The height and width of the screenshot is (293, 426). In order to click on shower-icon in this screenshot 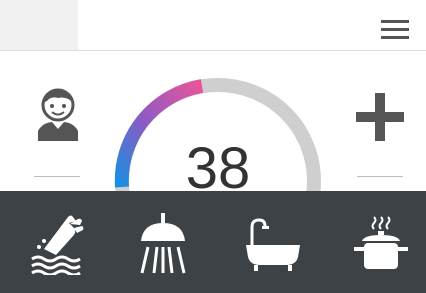, I will do `click(163, 243)`.